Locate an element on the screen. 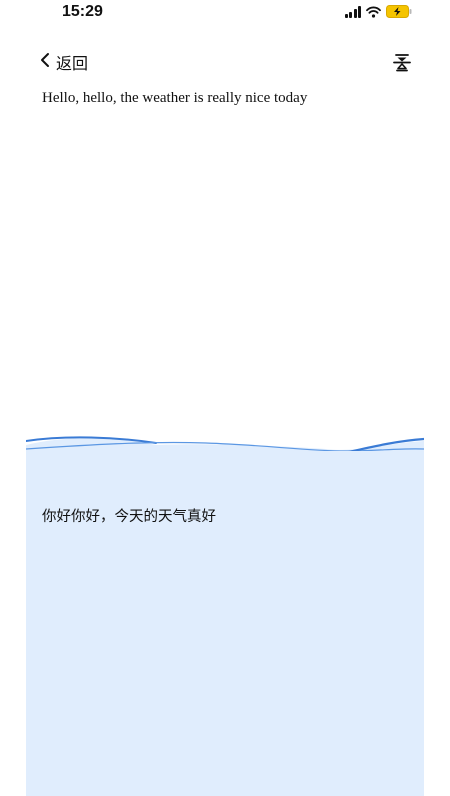 Image resolution: width=450 pixels, height=796 pixels. status-time: 15:29 is located at coordinates (82, 11).